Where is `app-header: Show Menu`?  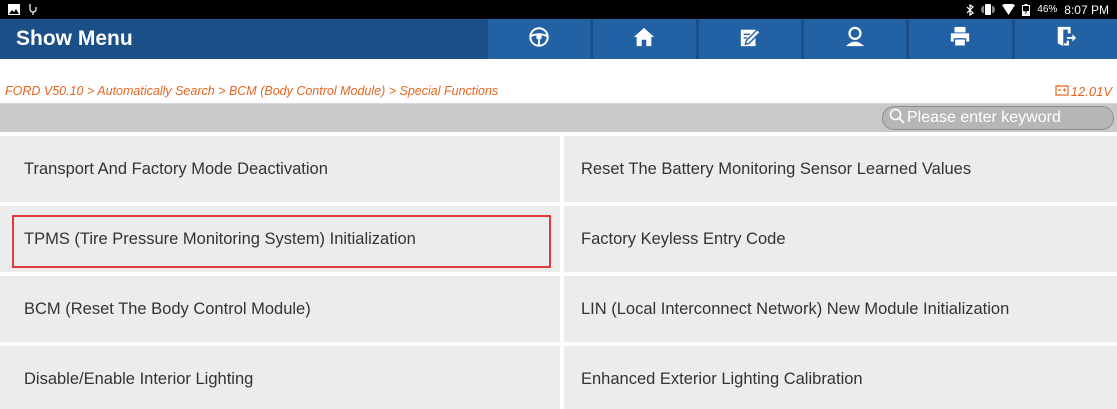 app-header: Show Menu is located at coordinates (558, 39).